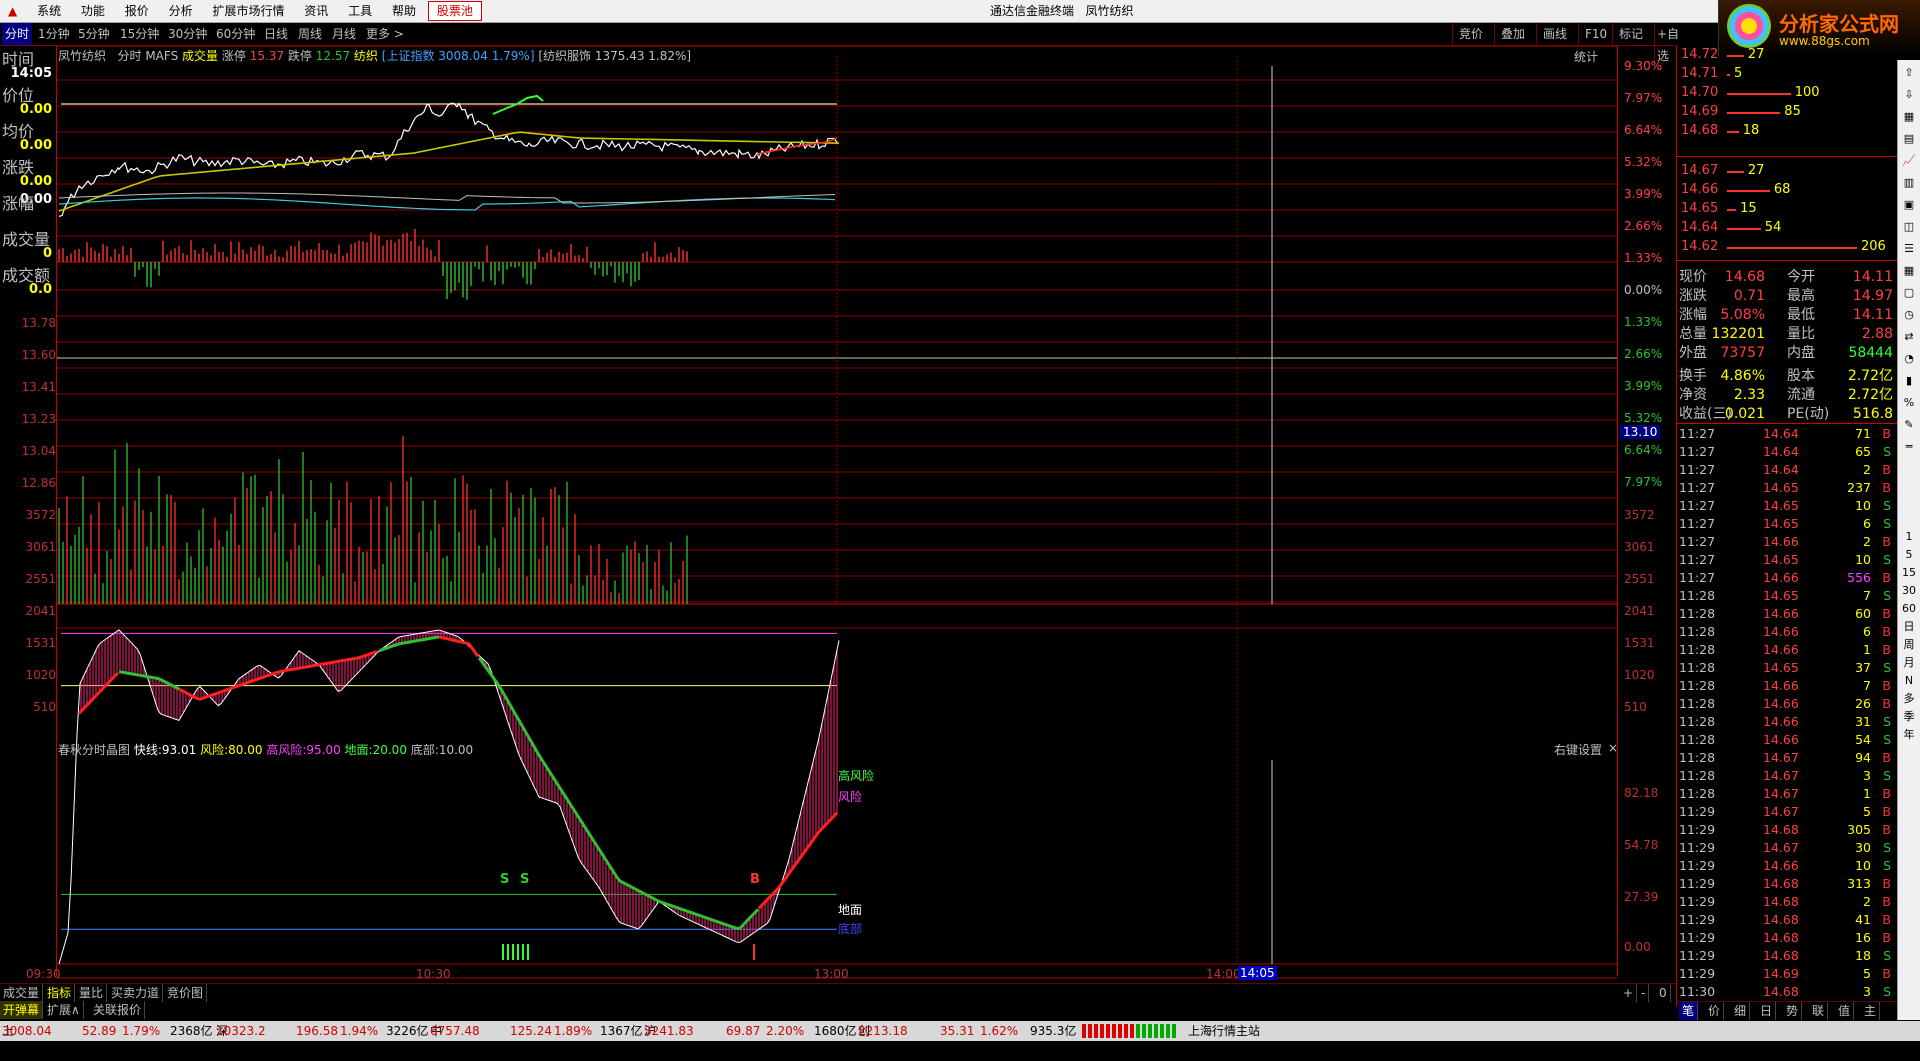 The width and height of the screenshot is (1920, 1061). What do you see at coordinates (1909, 627) in the screenshot?
I see `period-shortcut: 日` at bounding box center [1909, 627].